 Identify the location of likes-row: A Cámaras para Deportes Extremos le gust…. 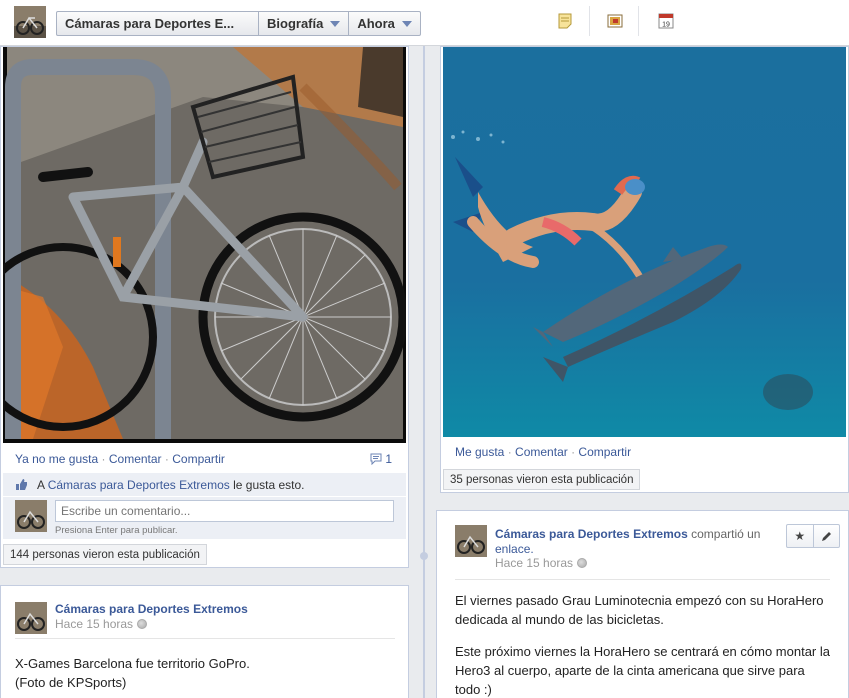
(204, 484).